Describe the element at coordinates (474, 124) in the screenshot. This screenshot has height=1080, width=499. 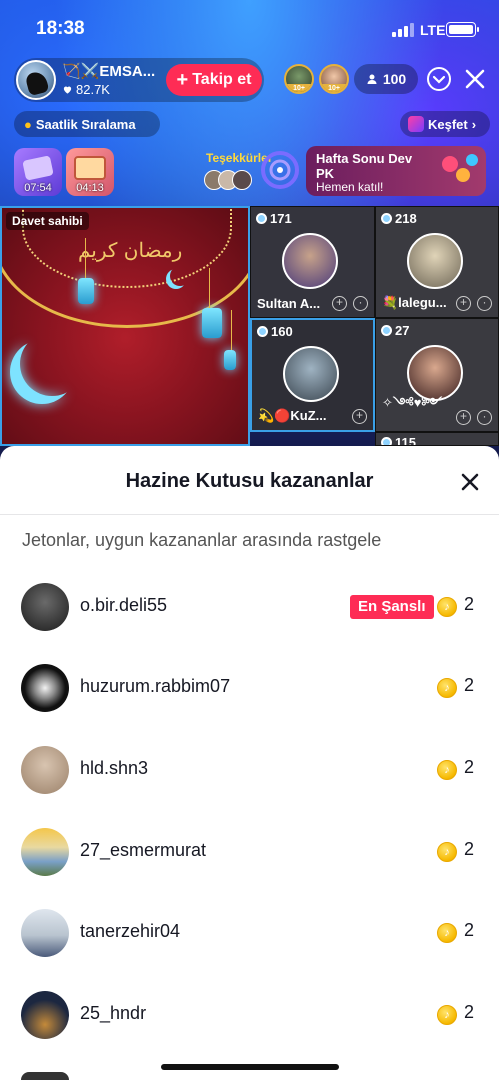
I see `chevron-right-icon: ›` at that location.